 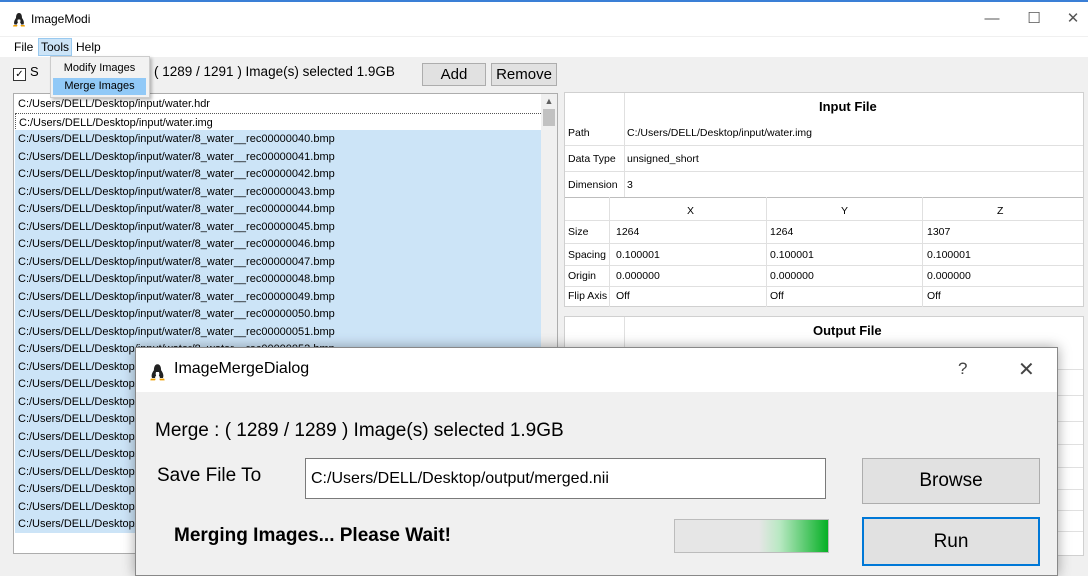 What do you see at coordinates (454, 74) in the screenshot?
I see `add-button: Add` at bounding box center [454, 74].